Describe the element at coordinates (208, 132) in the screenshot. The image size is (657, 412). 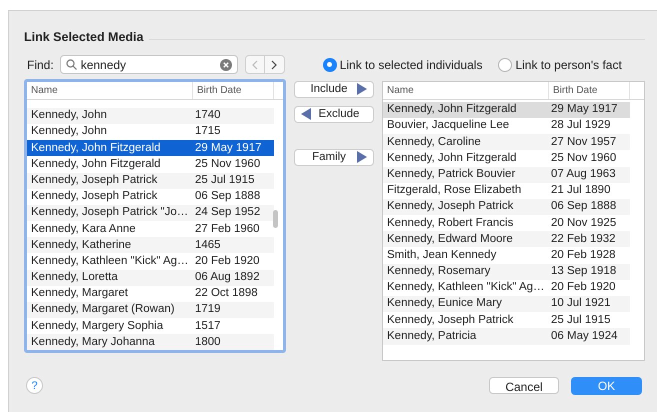
I see `date-cell-text: 1715` at that location.